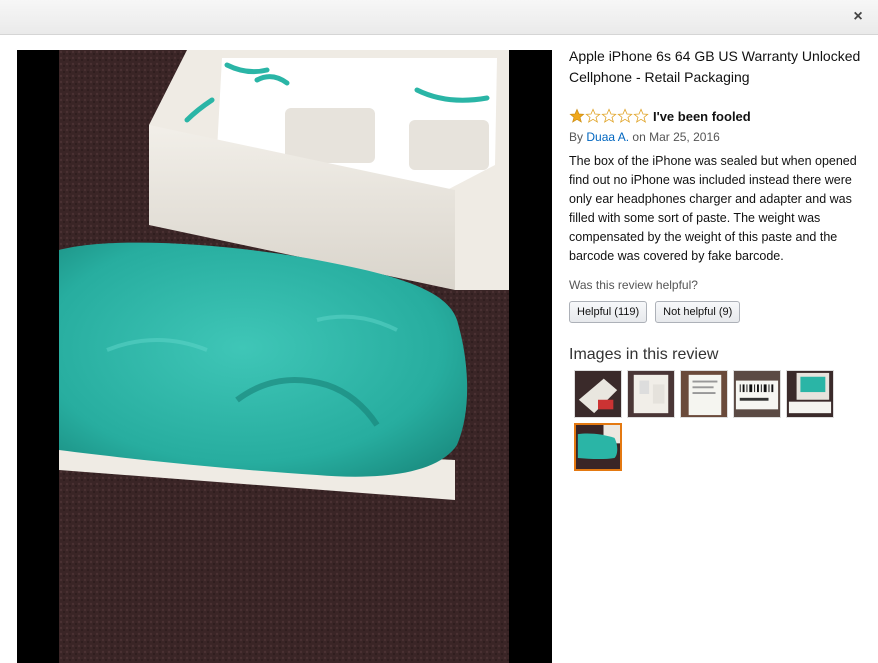 This screenshot has width=878, height=663. Describe the element at coordinates (576, 137) in the screenshot. I see `by-prefix: By` at that location.